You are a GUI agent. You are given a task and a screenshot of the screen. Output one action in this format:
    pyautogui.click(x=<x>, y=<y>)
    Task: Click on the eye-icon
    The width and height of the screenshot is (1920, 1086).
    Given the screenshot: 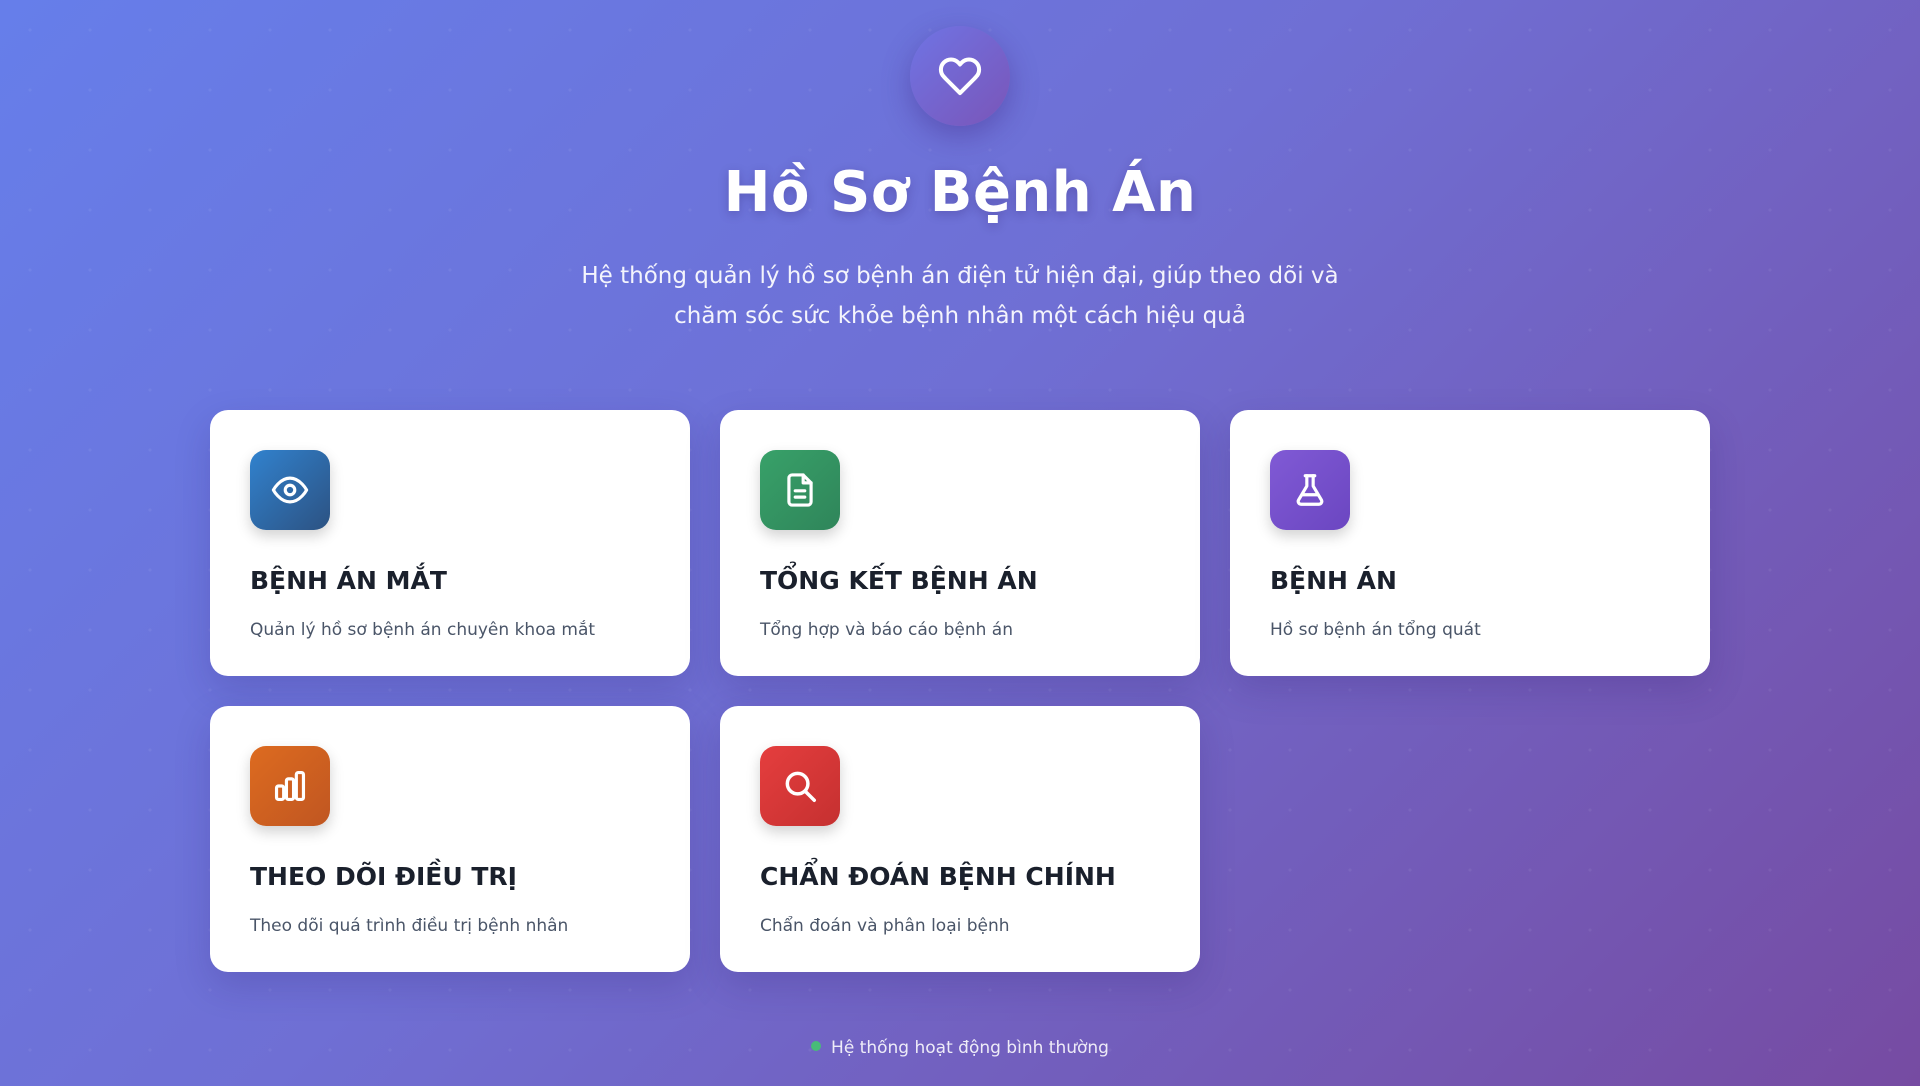 What is the action you would take?
    pyautogui.click(x=290, y=490)
    